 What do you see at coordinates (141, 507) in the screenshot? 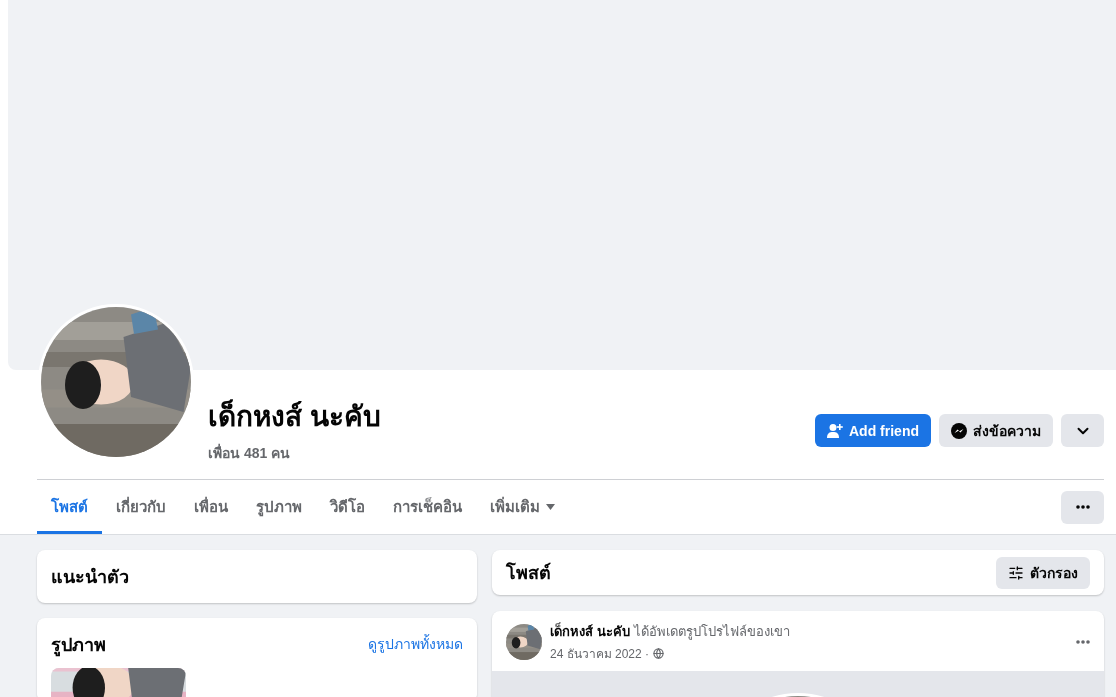
I see `profile-tab: เกี่ยวกับ` at bounding box center [141, 507].